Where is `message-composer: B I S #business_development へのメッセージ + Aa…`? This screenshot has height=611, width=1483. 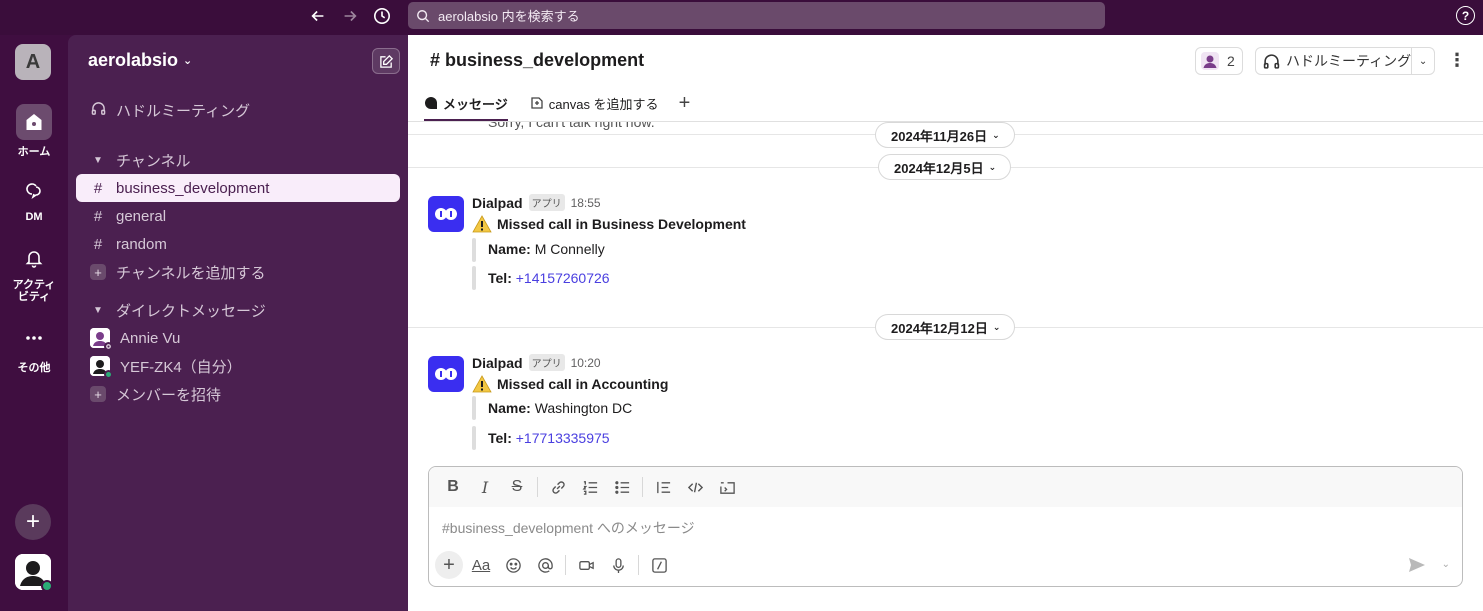
message-composer: B I S #business_development へのメッセージ + Aa… is located at coordinates (945, 526).